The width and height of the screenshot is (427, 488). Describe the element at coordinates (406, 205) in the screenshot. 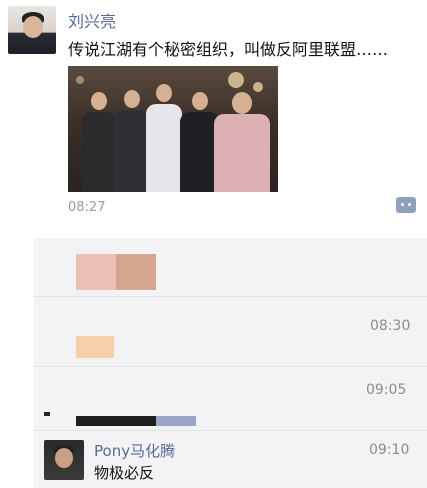

I see `comment-more-icon` at that location.